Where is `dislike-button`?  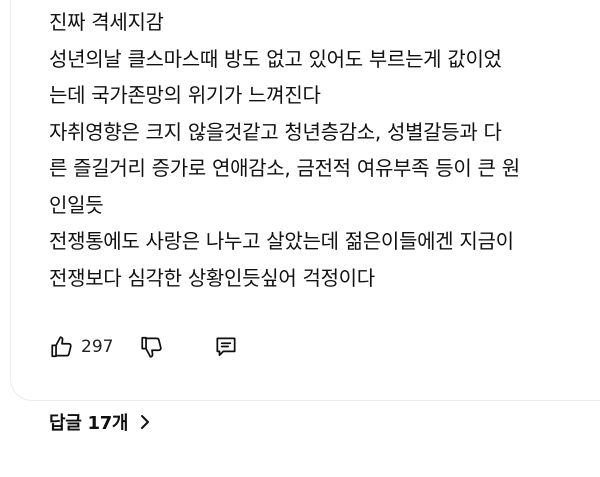
dislike-button is located at coordinates (152, 347).